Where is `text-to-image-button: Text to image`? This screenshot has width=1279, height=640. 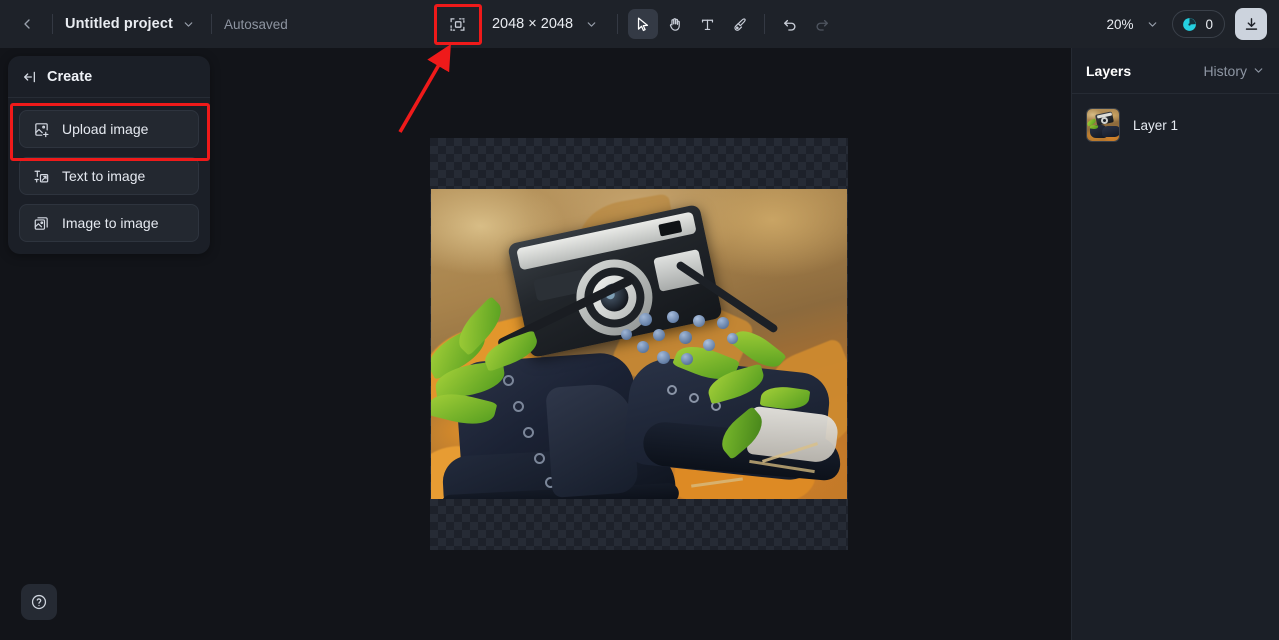
text-to-image-button: Text to image is located at coordinates (109, 176).